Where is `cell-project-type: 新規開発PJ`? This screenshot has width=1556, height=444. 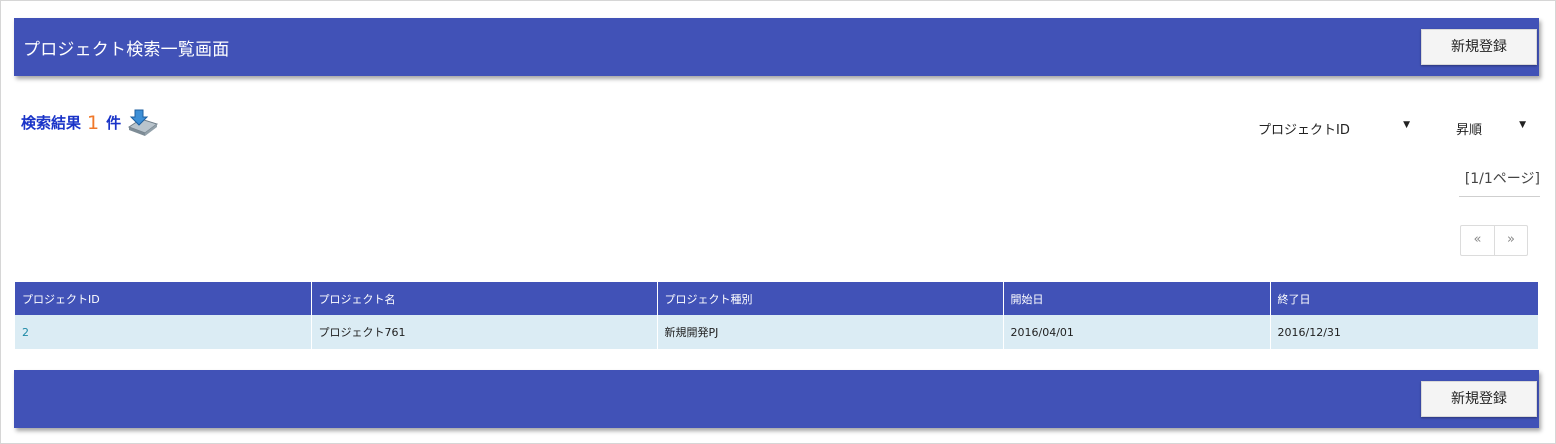 cell-project-type: 新規開発PJ is located at coordinates (830, 332).